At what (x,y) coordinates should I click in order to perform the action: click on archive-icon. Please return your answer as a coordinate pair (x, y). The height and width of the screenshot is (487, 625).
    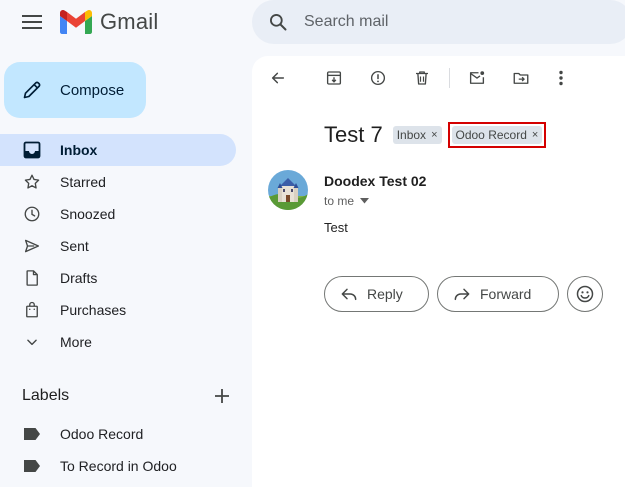
    Looking at the image, I should click on (334, 78).